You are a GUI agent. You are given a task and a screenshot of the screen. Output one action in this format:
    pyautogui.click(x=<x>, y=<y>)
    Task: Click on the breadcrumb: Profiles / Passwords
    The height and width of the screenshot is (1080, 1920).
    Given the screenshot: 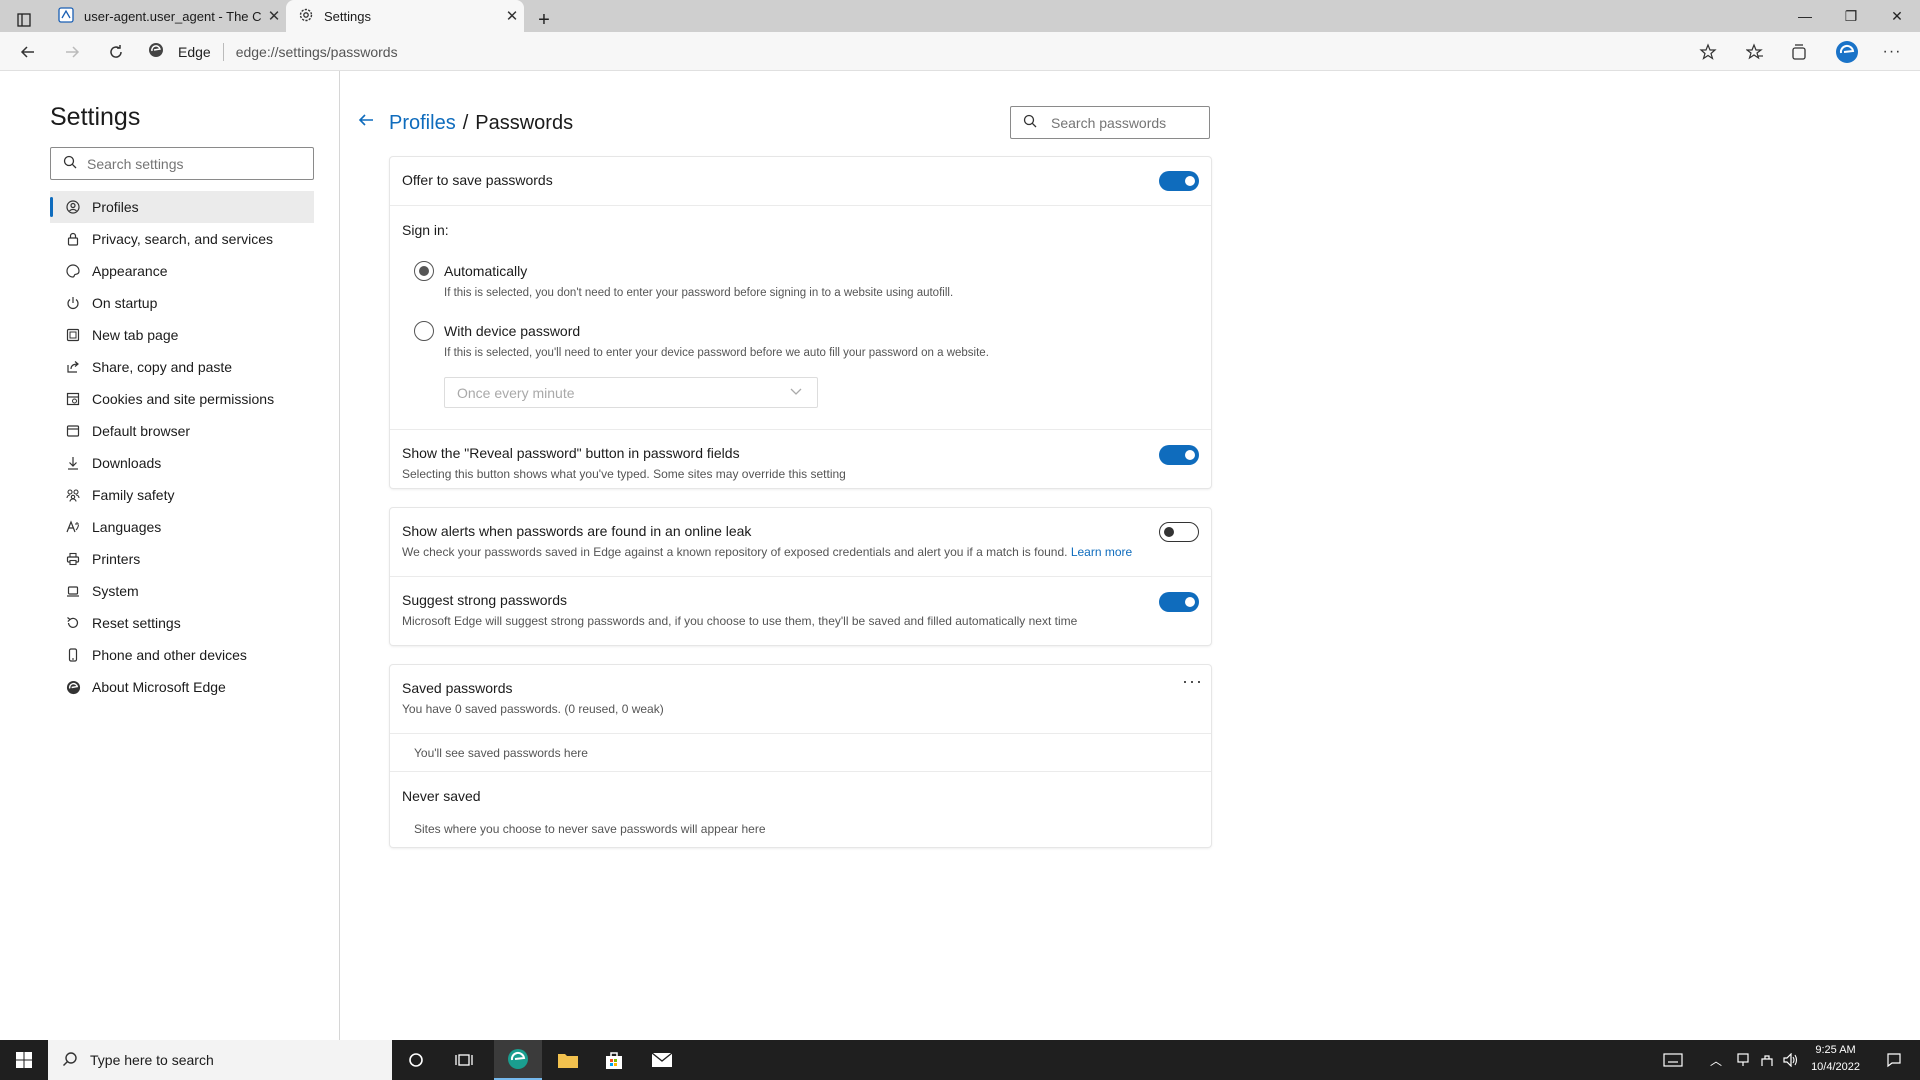 What is the action you would take?
    pyautogui.click(x=465, y=123)
    